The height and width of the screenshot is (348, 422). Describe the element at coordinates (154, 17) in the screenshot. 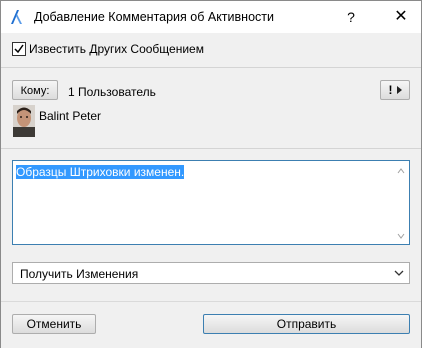

I see `window-title: Добавление Комментария об Активности` at that location.